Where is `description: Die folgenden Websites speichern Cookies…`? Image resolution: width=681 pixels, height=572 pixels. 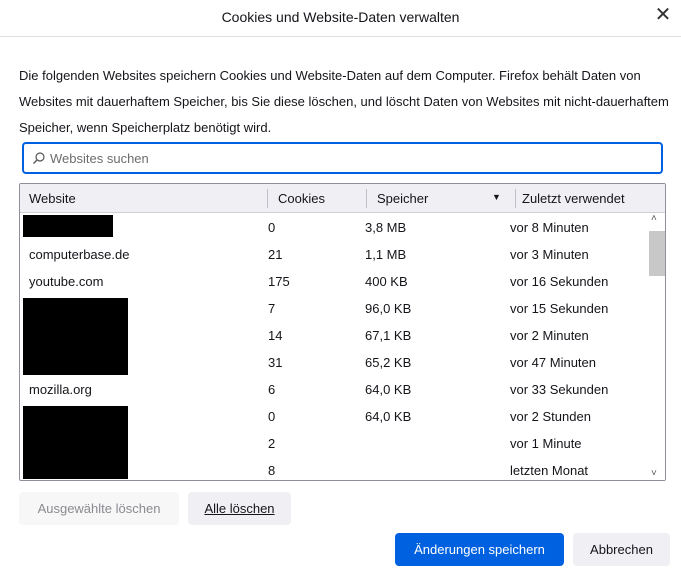 description: Die folgenden Websites speichern Cookies… is located at coordinates (344, 101).